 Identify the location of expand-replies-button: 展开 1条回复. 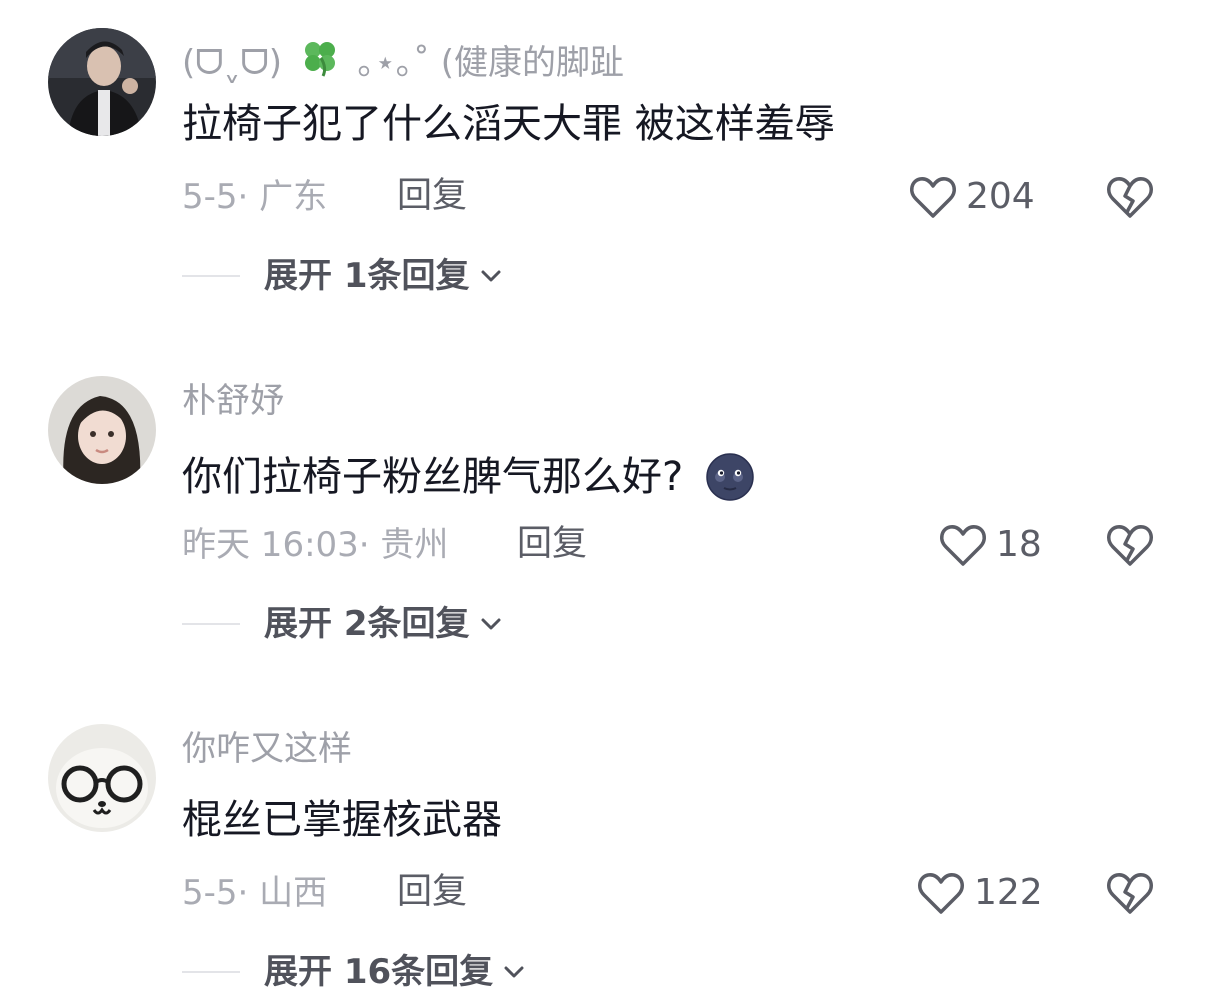
(343, 276).